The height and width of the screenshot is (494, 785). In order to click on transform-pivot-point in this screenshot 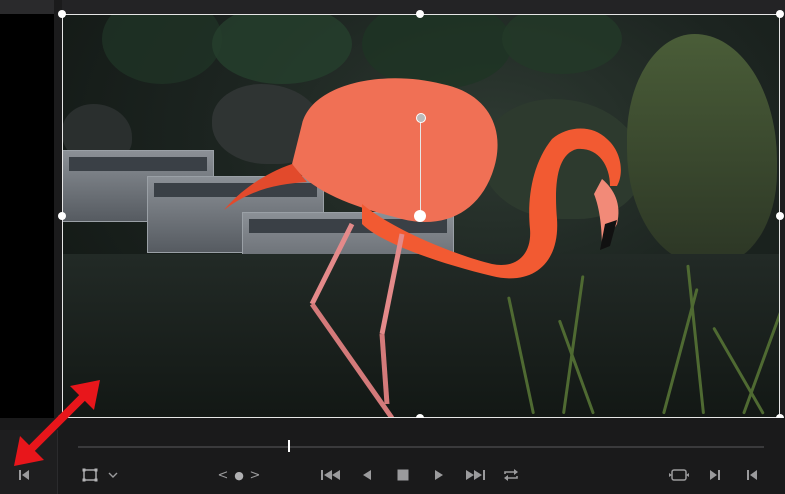, I will do `click(420, 216)`.